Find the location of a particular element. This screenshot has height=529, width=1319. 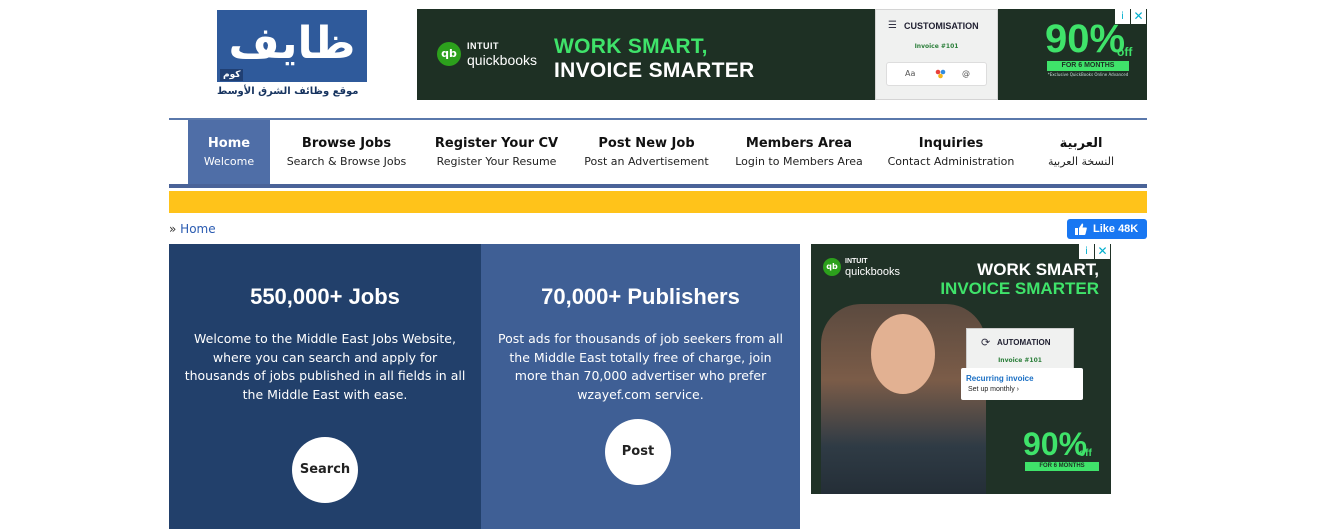

ad-automation-card: ⟳ AUTOMATION Invoice #101 is located at coordinates (1020, 350).